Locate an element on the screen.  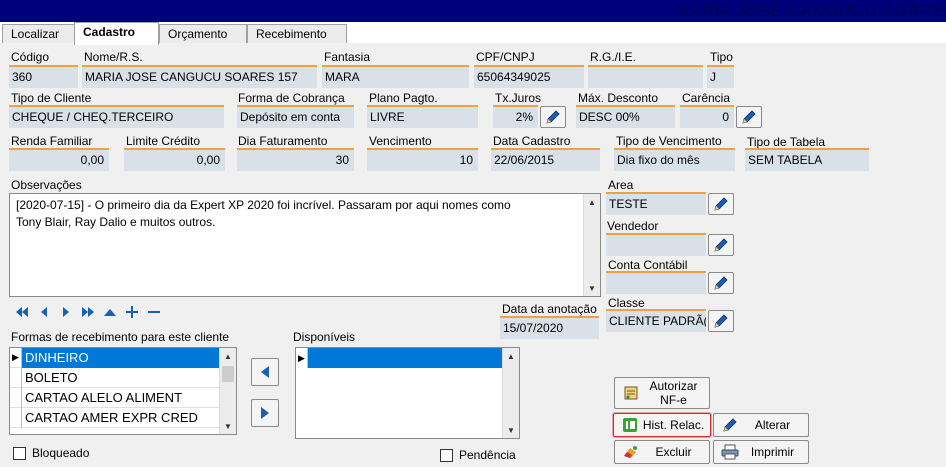
dia-faturamento-field: 30 is located at coordinates (295, 159).